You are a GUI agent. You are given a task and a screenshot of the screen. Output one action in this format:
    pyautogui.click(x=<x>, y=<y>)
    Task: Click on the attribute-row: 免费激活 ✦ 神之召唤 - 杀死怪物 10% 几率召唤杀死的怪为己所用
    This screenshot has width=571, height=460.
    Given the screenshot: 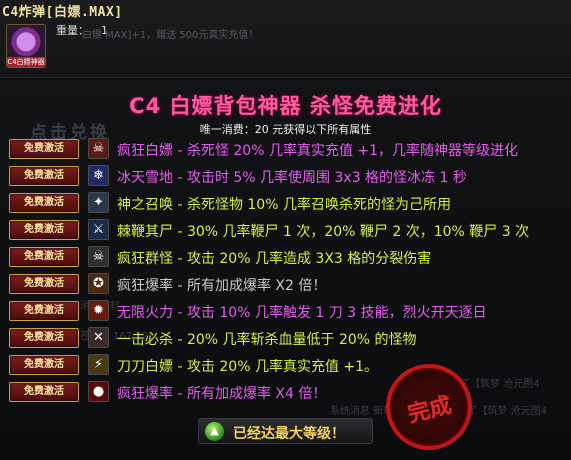 What is the action you would take?
    pyautogui.click(x=289, y=203)
    